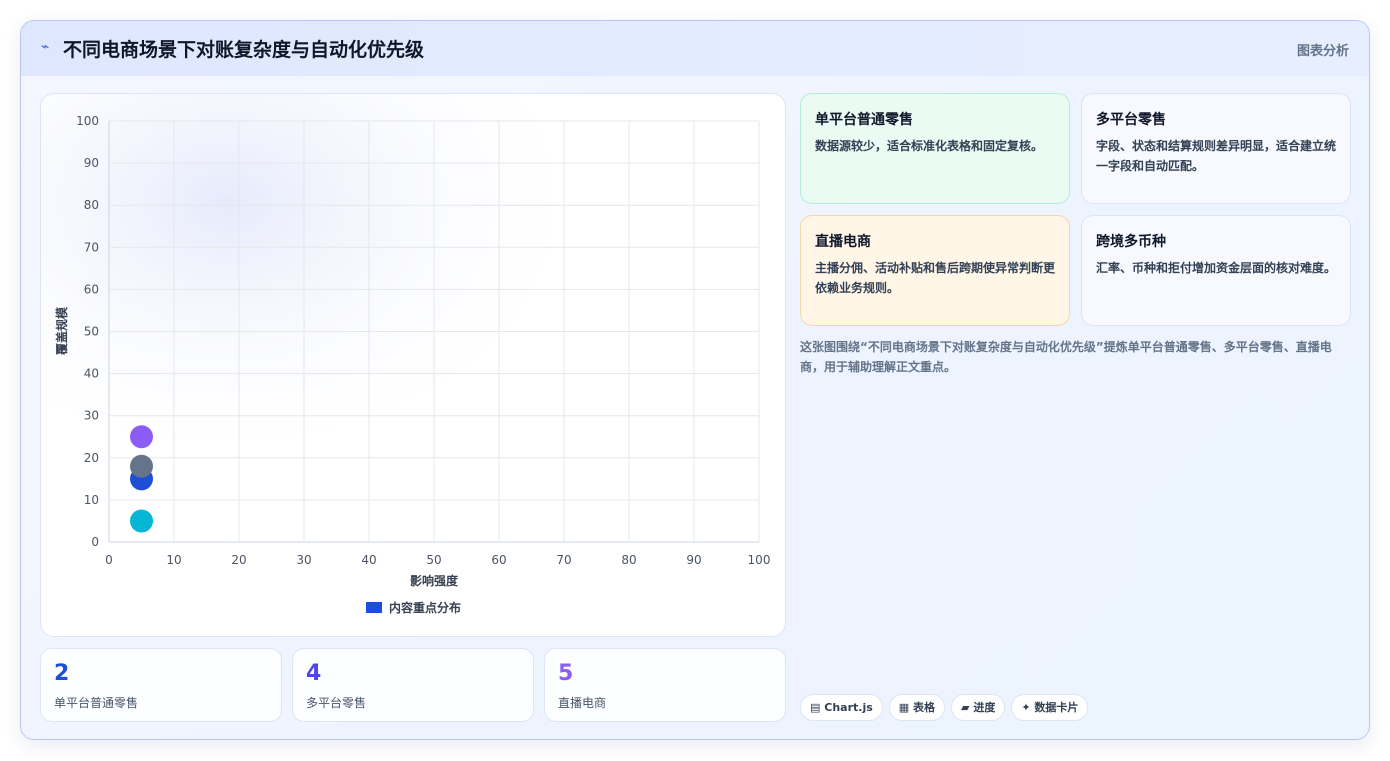  I want to click on y-axis-label: 覆盖规模, so click(61, 331).